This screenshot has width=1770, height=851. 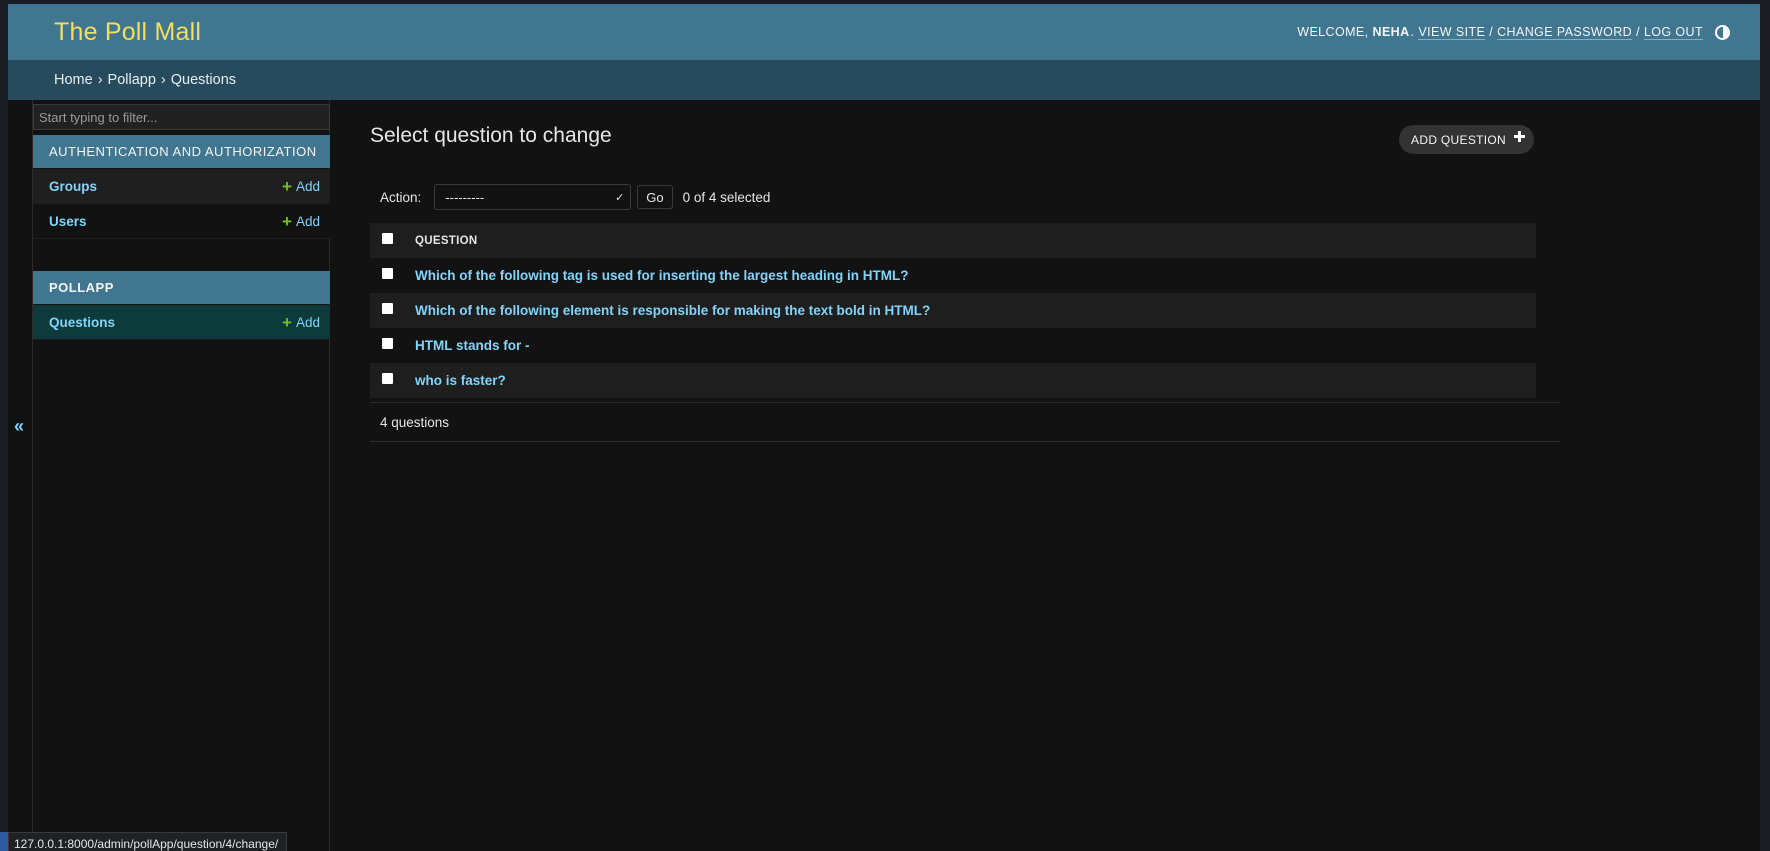 I want to click on welcome-text: WELCOME,, so click(x=1333, y=32).